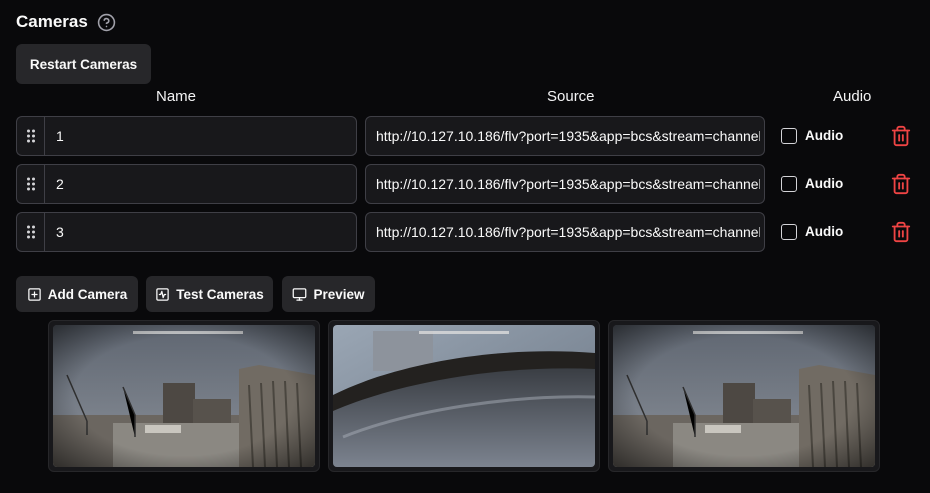  I want to click on test-cameras-label: Test Cameras, so click(220, 294).